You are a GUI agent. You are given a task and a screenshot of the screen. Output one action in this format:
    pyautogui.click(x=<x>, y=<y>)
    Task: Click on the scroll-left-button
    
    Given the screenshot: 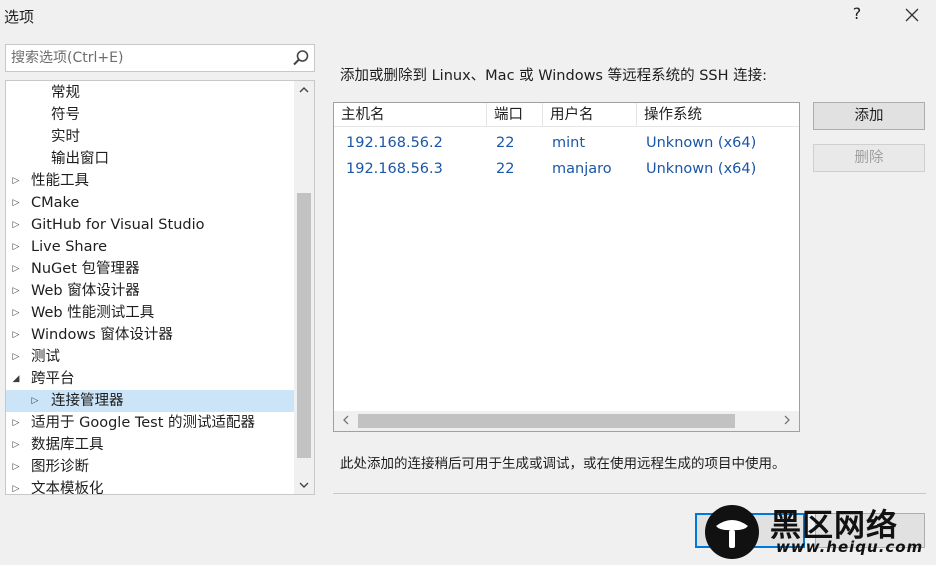 What is the action you would take?
    pyautogui.click(x=346, y=421)
    